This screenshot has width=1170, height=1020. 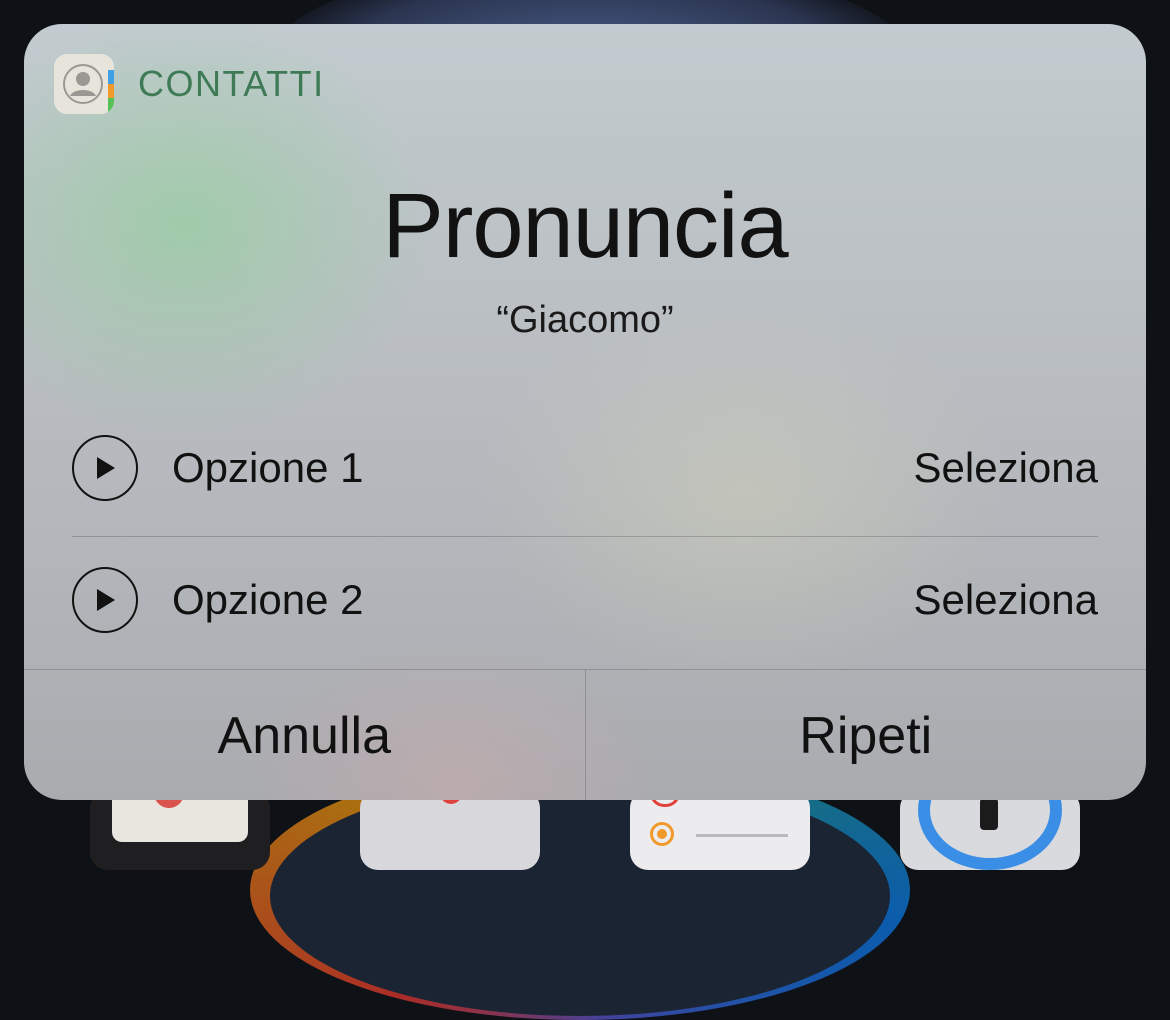 I want to click on option-divider, so click(x=585, y=536).